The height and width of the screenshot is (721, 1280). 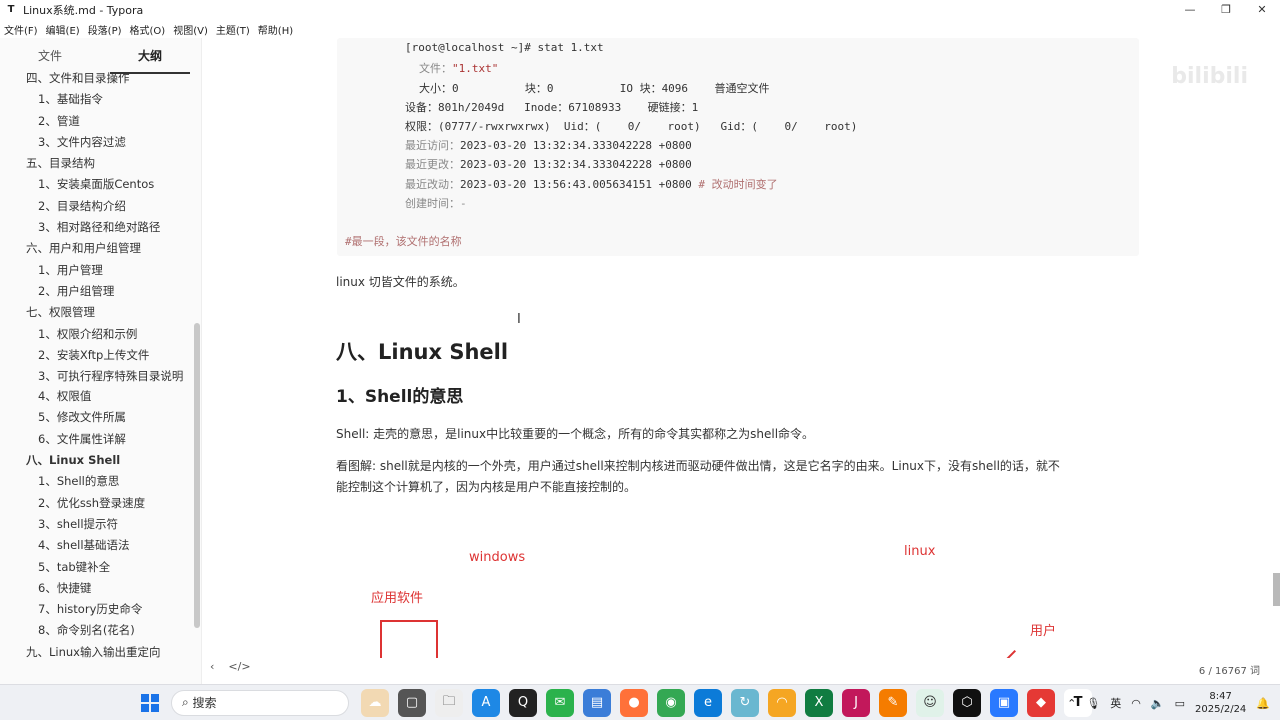 I want to click on qq-icon: Q, so click(x=523, y=702).